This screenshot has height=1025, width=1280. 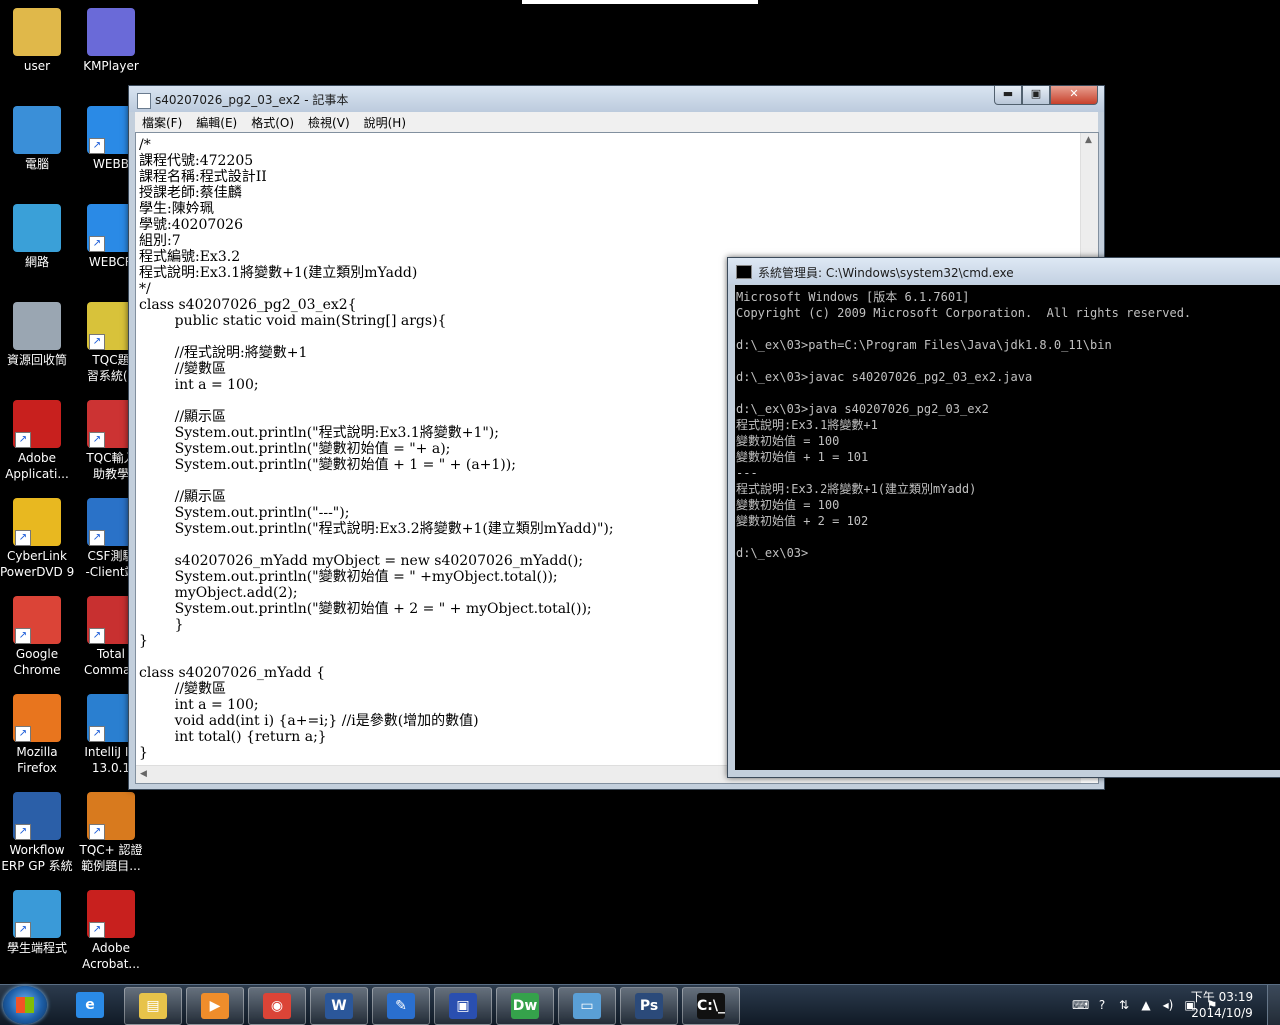 I want to click on taskbar-dreamweaver-button: Dw, so click(x=525, y=1006).